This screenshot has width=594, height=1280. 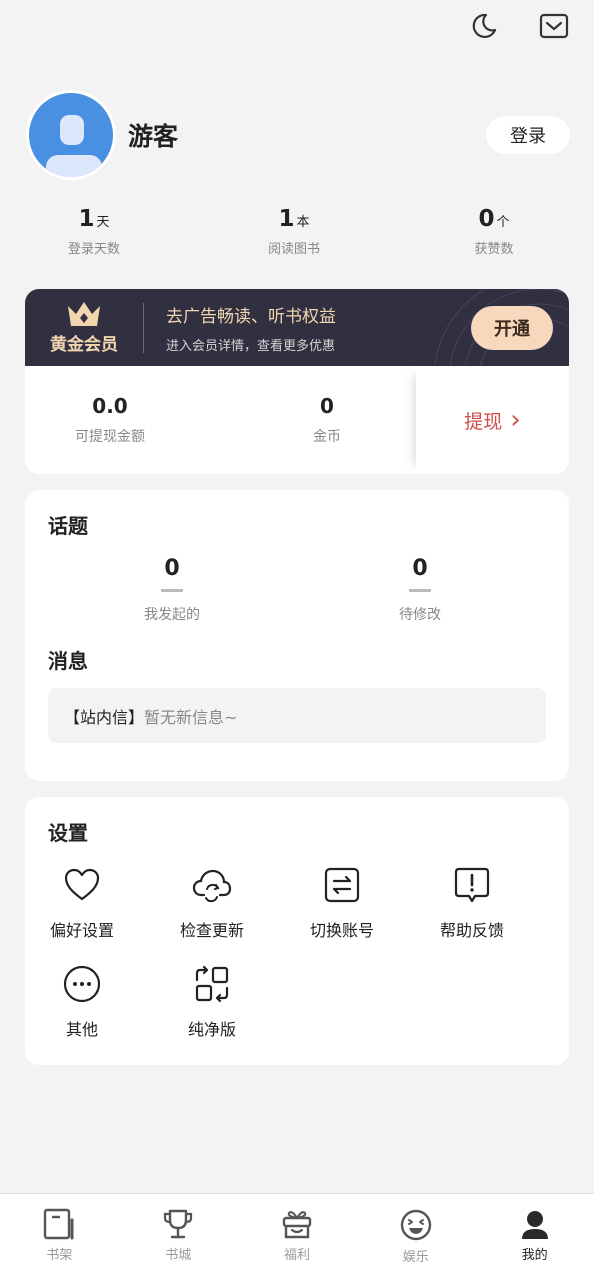 I want to click on stat-books-read: 1本 阅读图书, so click(x=294, y=231).